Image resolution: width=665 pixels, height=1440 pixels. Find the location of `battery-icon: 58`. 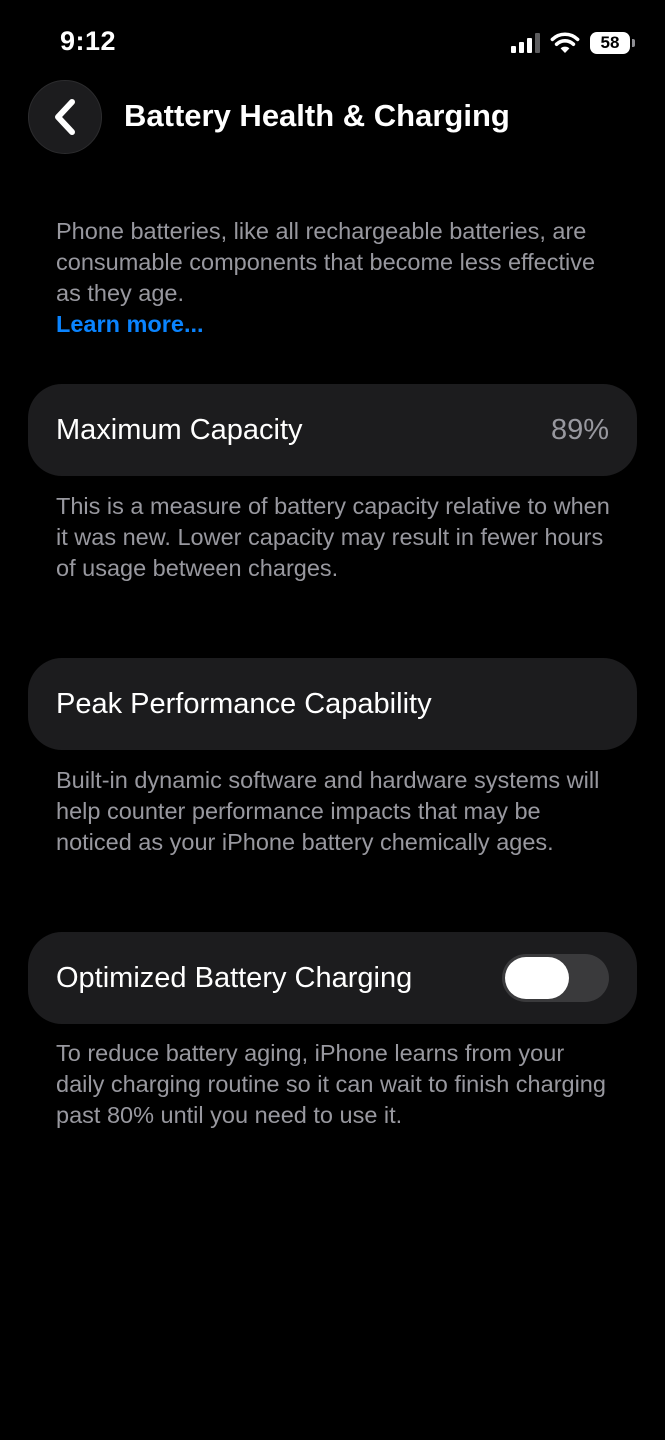

battery-icon: 58 is located at coordinates (612, 43).